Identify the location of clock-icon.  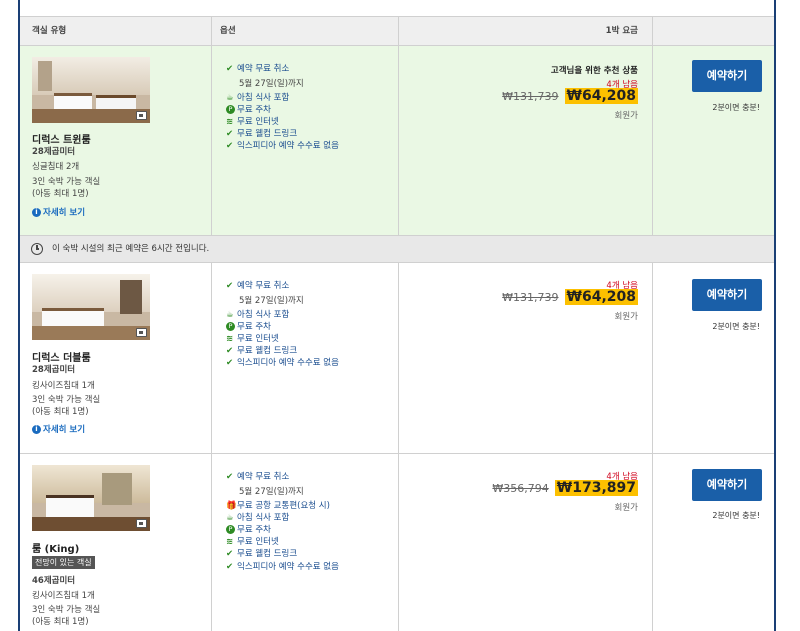
(37, 249).